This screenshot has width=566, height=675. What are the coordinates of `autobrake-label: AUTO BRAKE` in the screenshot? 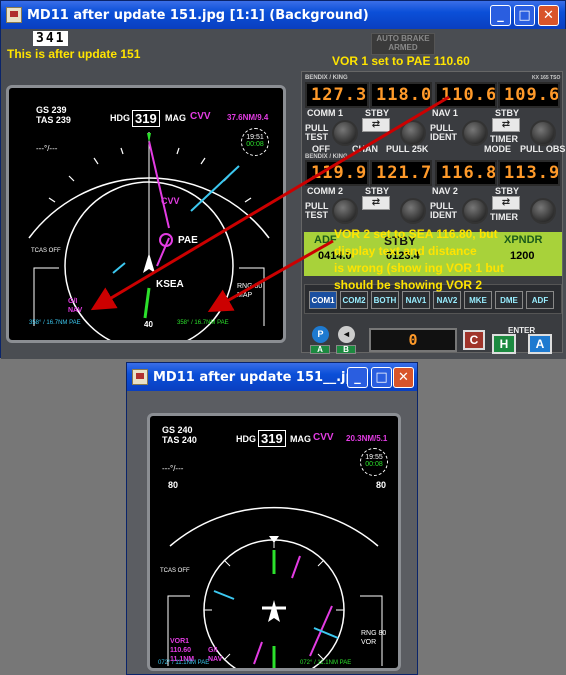 It's located at (403, 38).